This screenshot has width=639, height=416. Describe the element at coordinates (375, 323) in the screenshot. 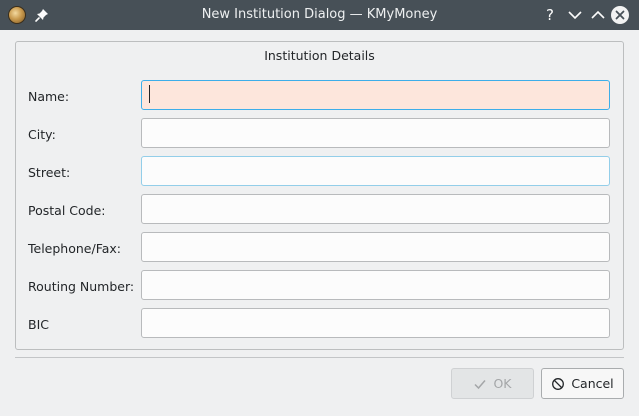

I see `bic-input` at that location.